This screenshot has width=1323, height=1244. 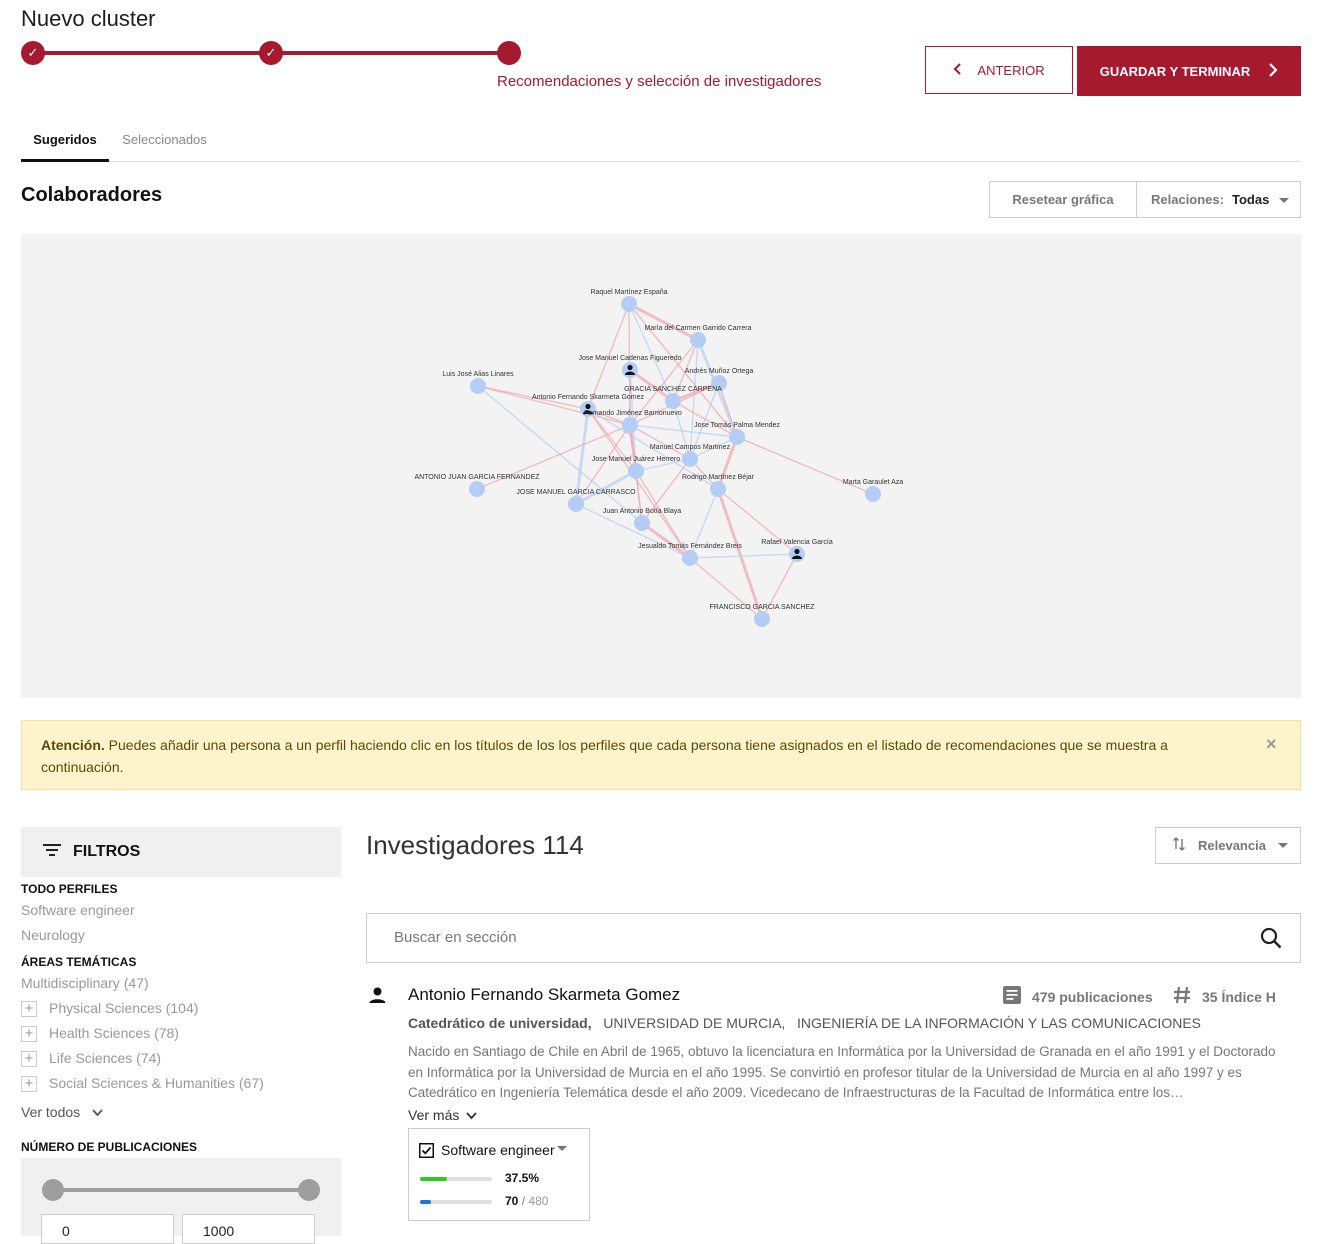 I want to click on step-2-done-icon: ✓, so click(x=271, y=53).